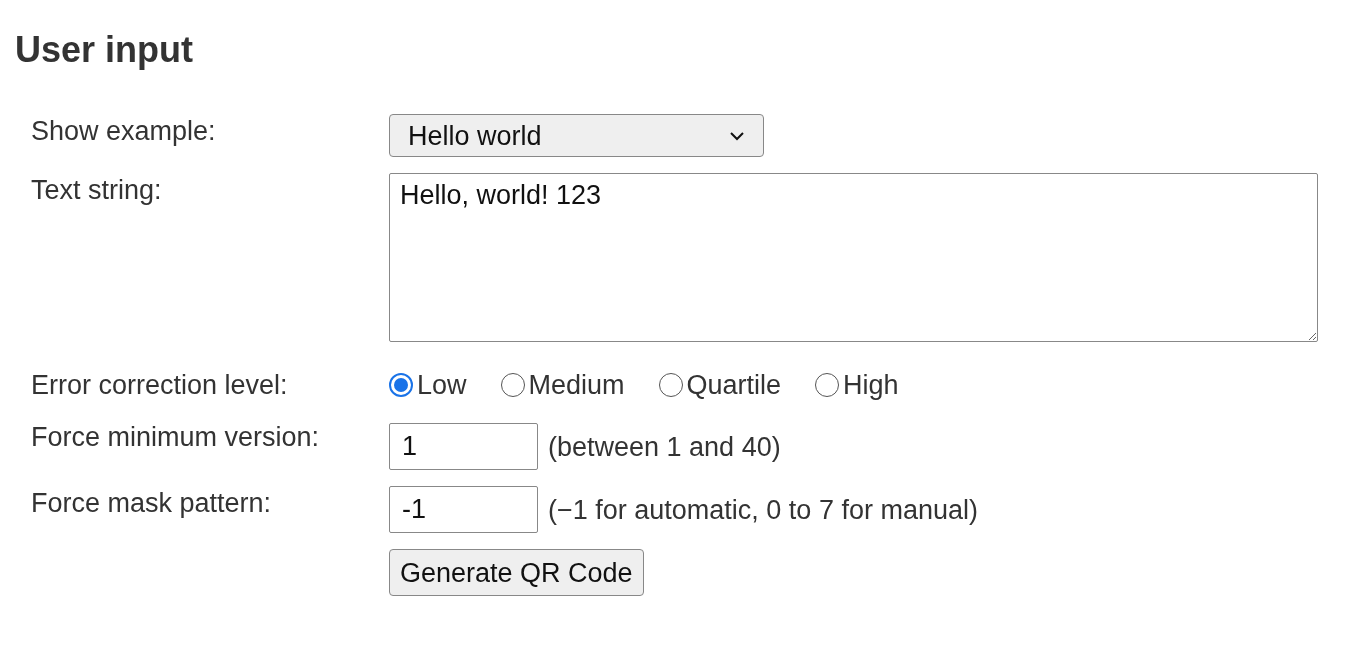  What do you see at coordinates (737, 135) in the screenshot?
I see `chevron-down-icon` at bounding box center [737, 135].